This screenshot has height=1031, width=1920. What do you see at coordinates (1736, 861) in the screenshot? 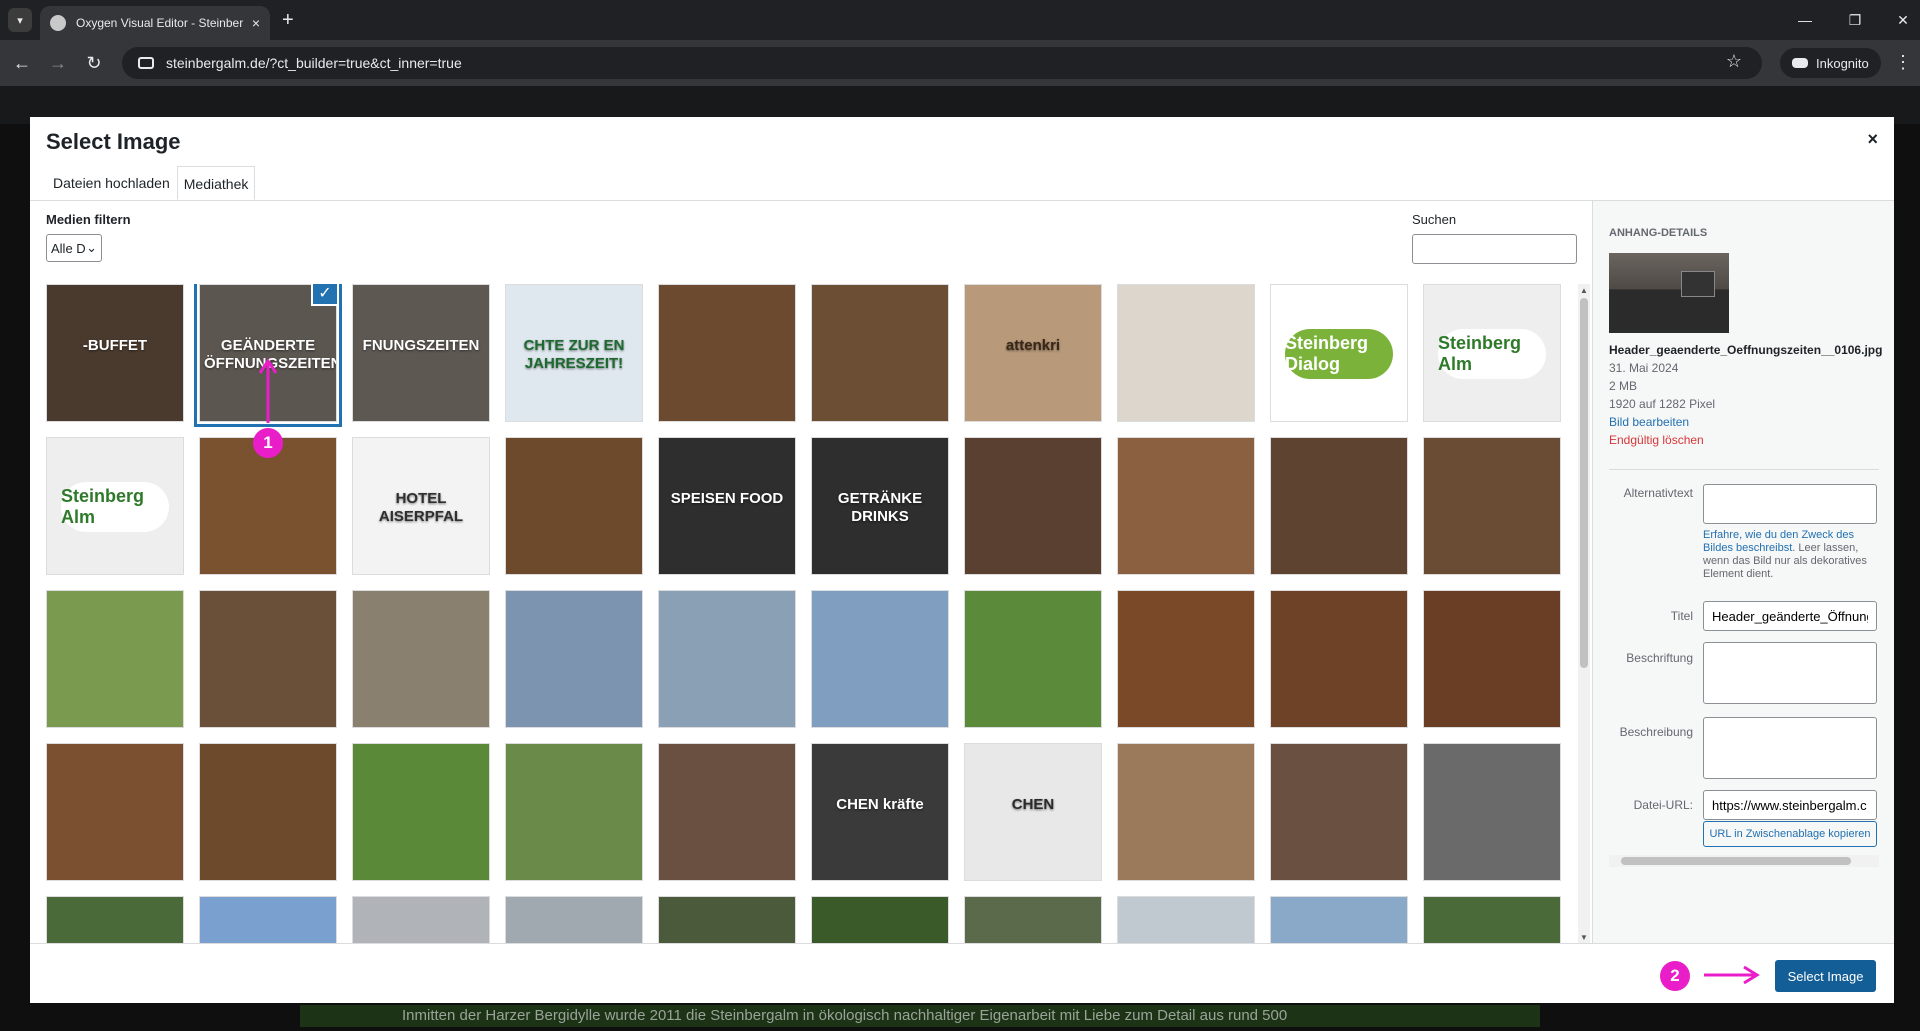
I see `details-scrollbar-thumb` at bounding box center [1736, 861].